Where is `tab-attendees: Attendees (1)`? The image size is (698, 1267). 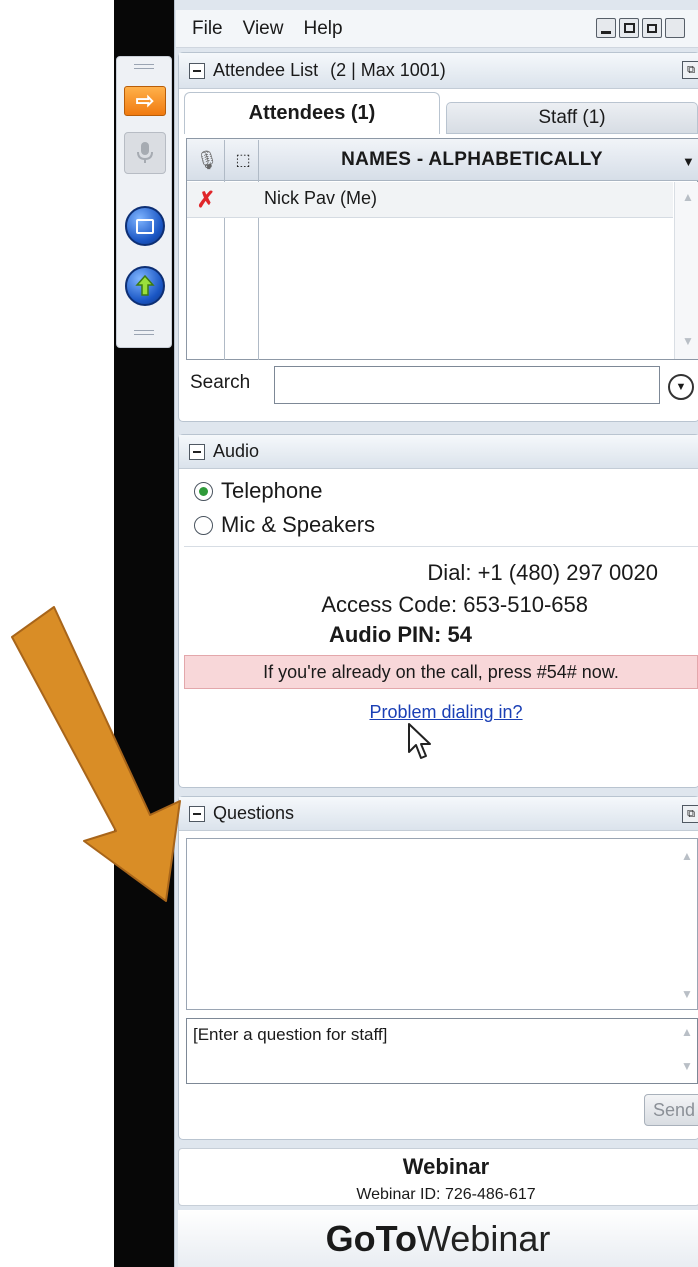
tab-attendees: Attendees (1) is located at coordinates (312, 113).